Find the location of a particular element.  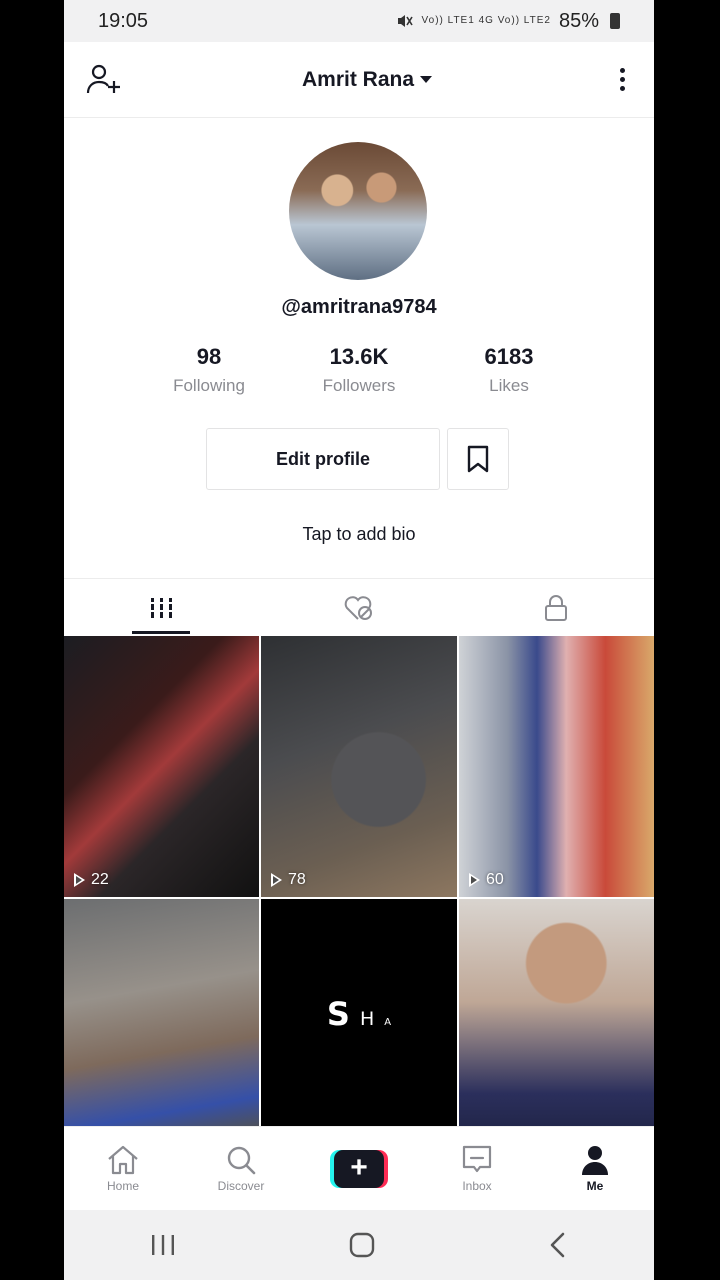

inbox-icon is located at coordinates (477, 1159).